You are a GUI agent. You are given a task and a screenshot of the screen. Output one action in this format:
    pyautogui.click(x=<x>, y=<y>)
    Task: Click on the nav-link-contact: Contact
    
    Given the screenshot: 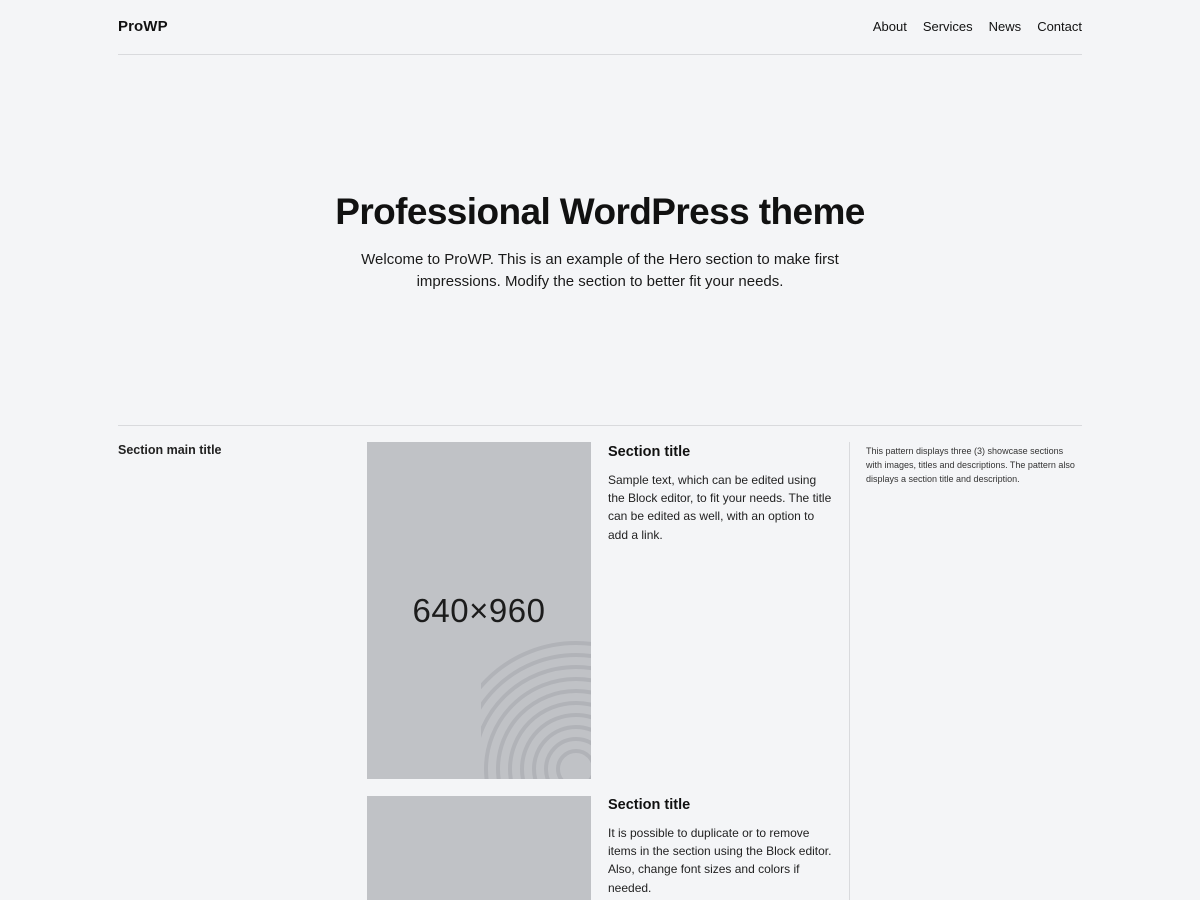 What is the action you would take?
    pyautogui.click(x=1059, y=26)
    